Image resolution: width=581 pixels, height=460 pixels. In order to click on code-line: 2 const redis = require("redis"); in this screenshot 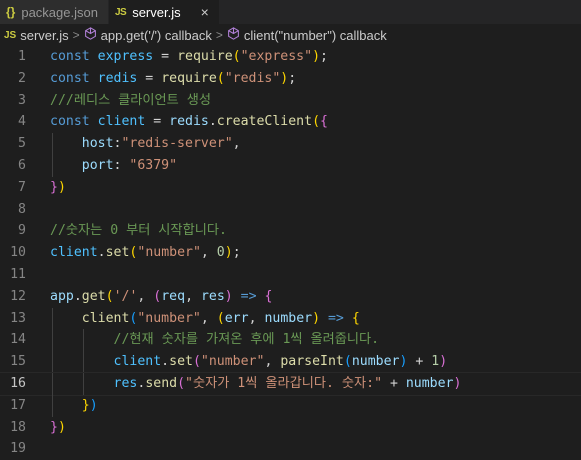, I will do `click(290, 79)`.